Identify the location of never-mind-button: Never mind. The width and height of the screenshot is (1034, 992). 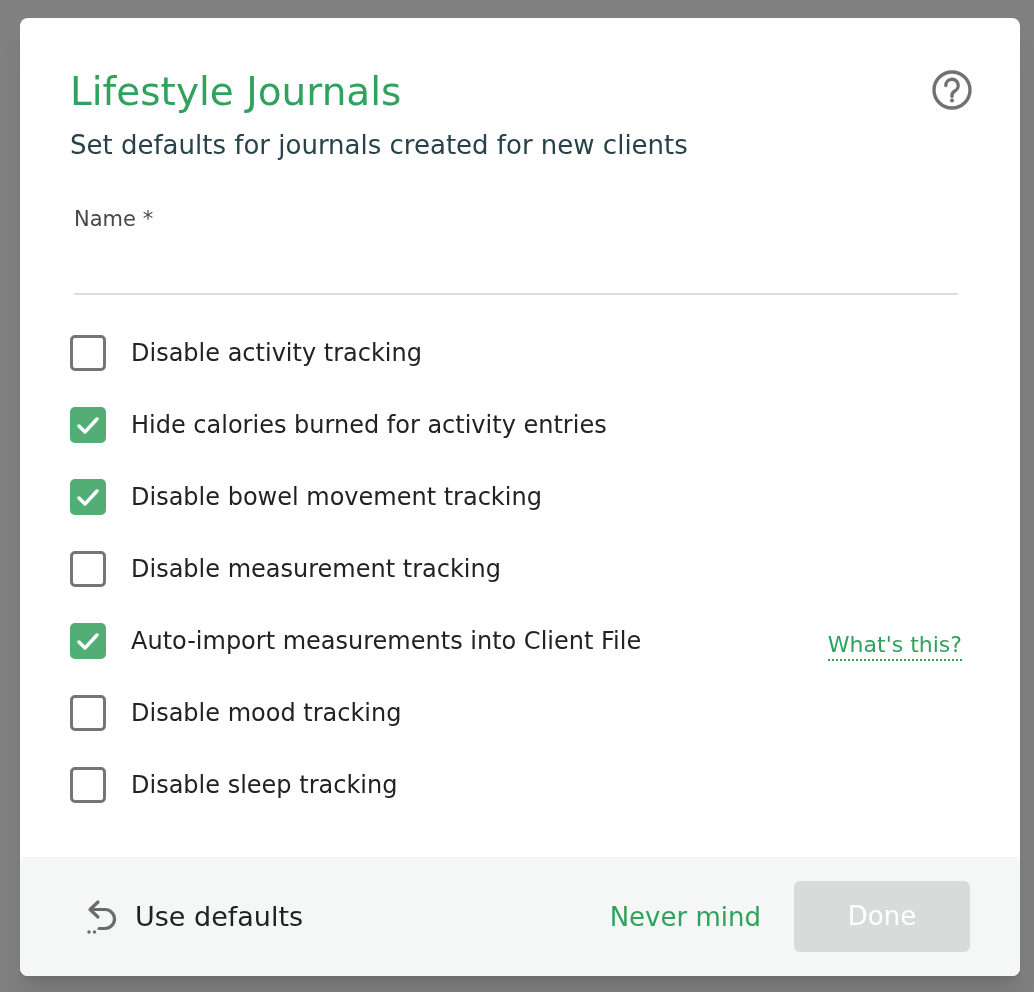
(685, 916).